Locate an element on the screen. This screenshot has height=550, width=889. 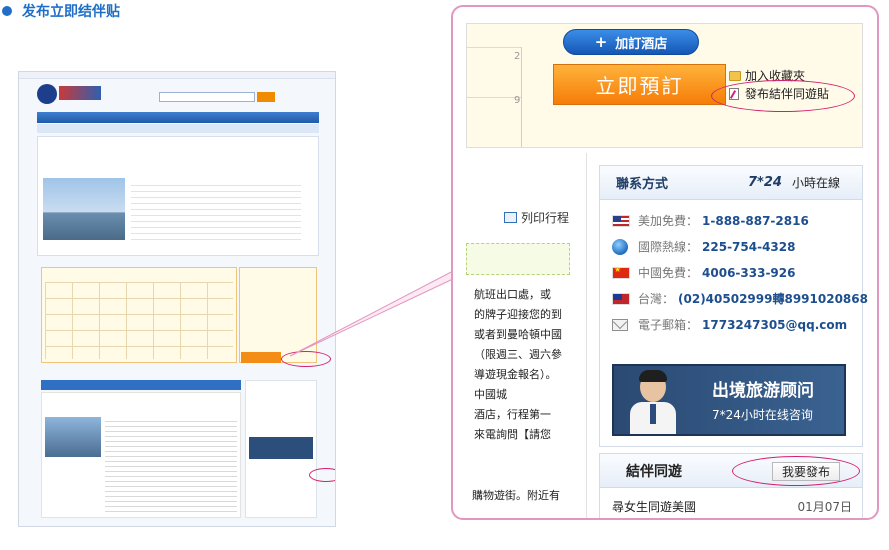
grid-number: 9 is located at coordinates (517, 100).